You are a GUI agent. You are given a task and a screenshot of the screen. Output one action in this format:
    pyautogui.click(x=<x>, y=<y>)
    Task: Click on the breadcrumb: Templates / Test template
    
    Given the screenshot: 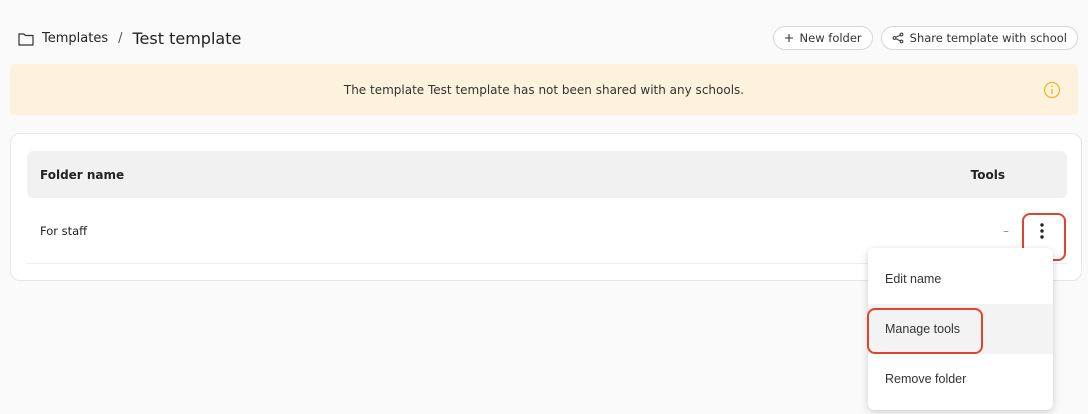 What is the action you would take?
    pyautogui.click(x=125, y=38)
    